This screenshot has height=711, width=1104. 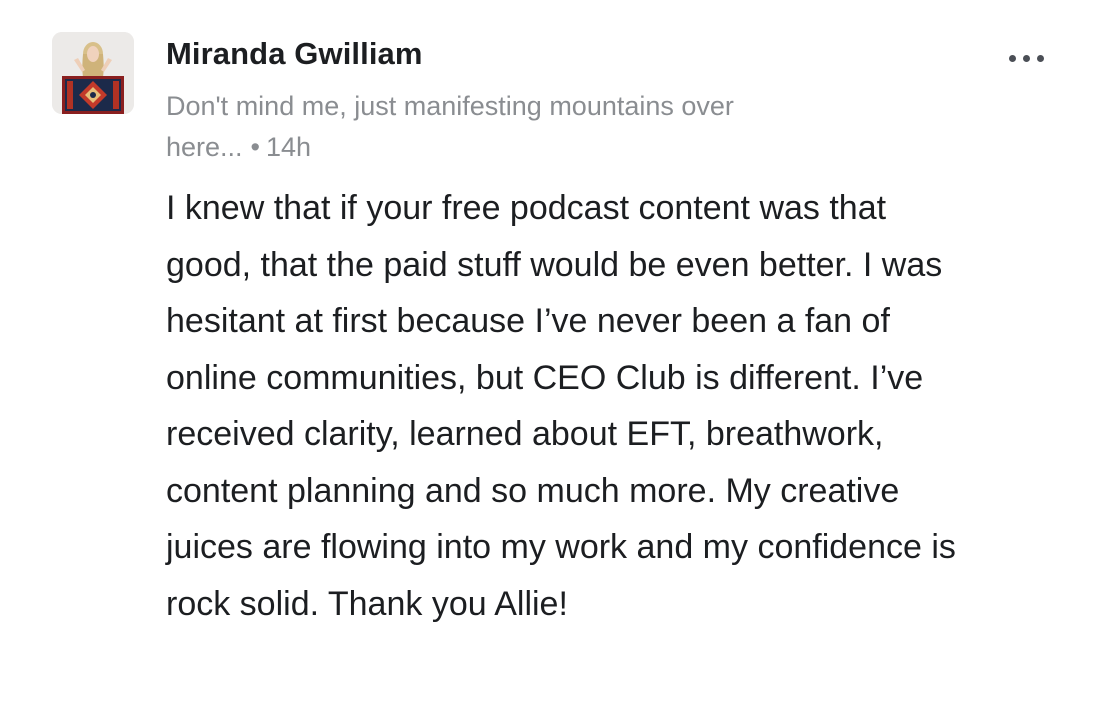 I want to click on post-timestamp: 14h, so click(x=288, y=147).